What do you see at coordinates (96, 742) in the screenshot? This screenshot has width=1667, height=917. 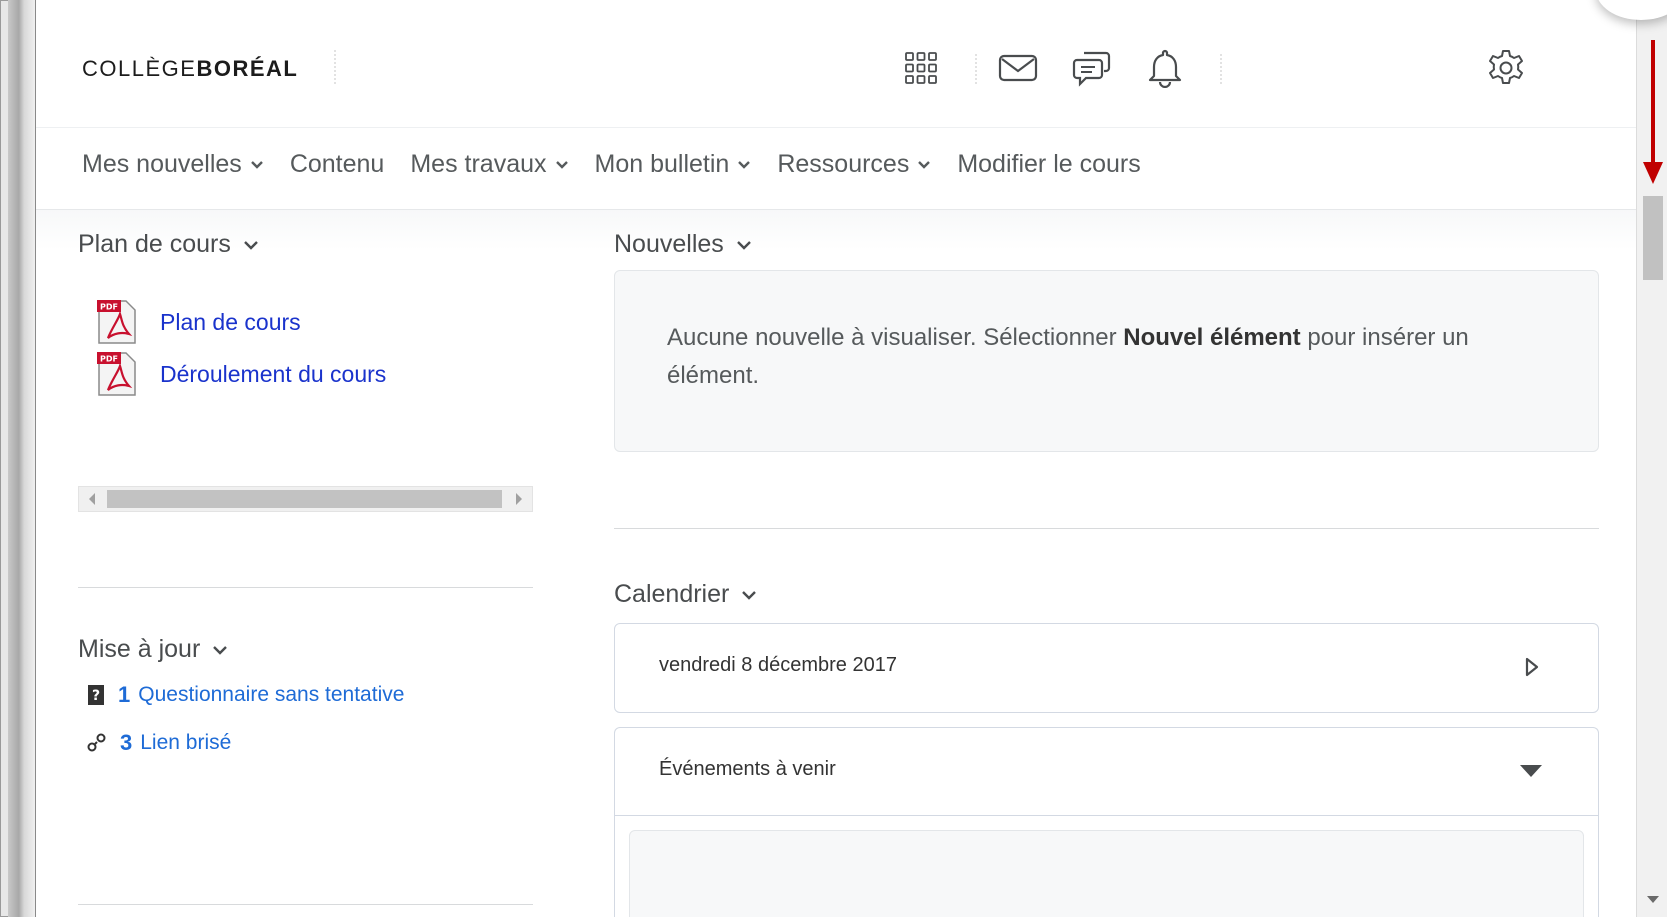 I see `broken-link-icon` at bounding box center [96, 742].